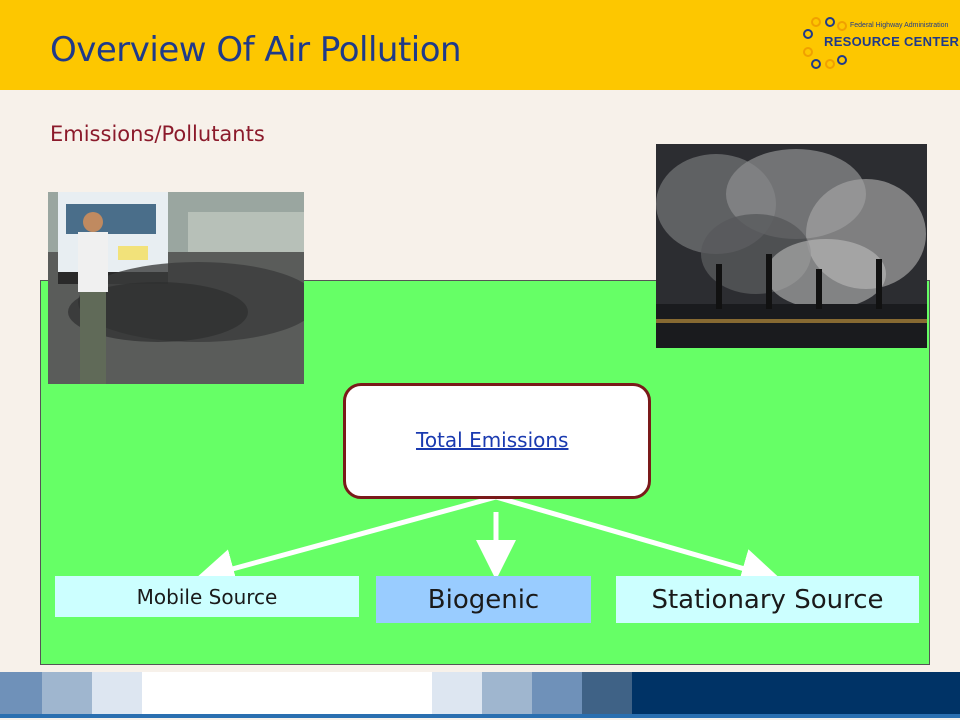  I want to click on logo-agency-text: Federal Highway Administration, so click(899, 25).